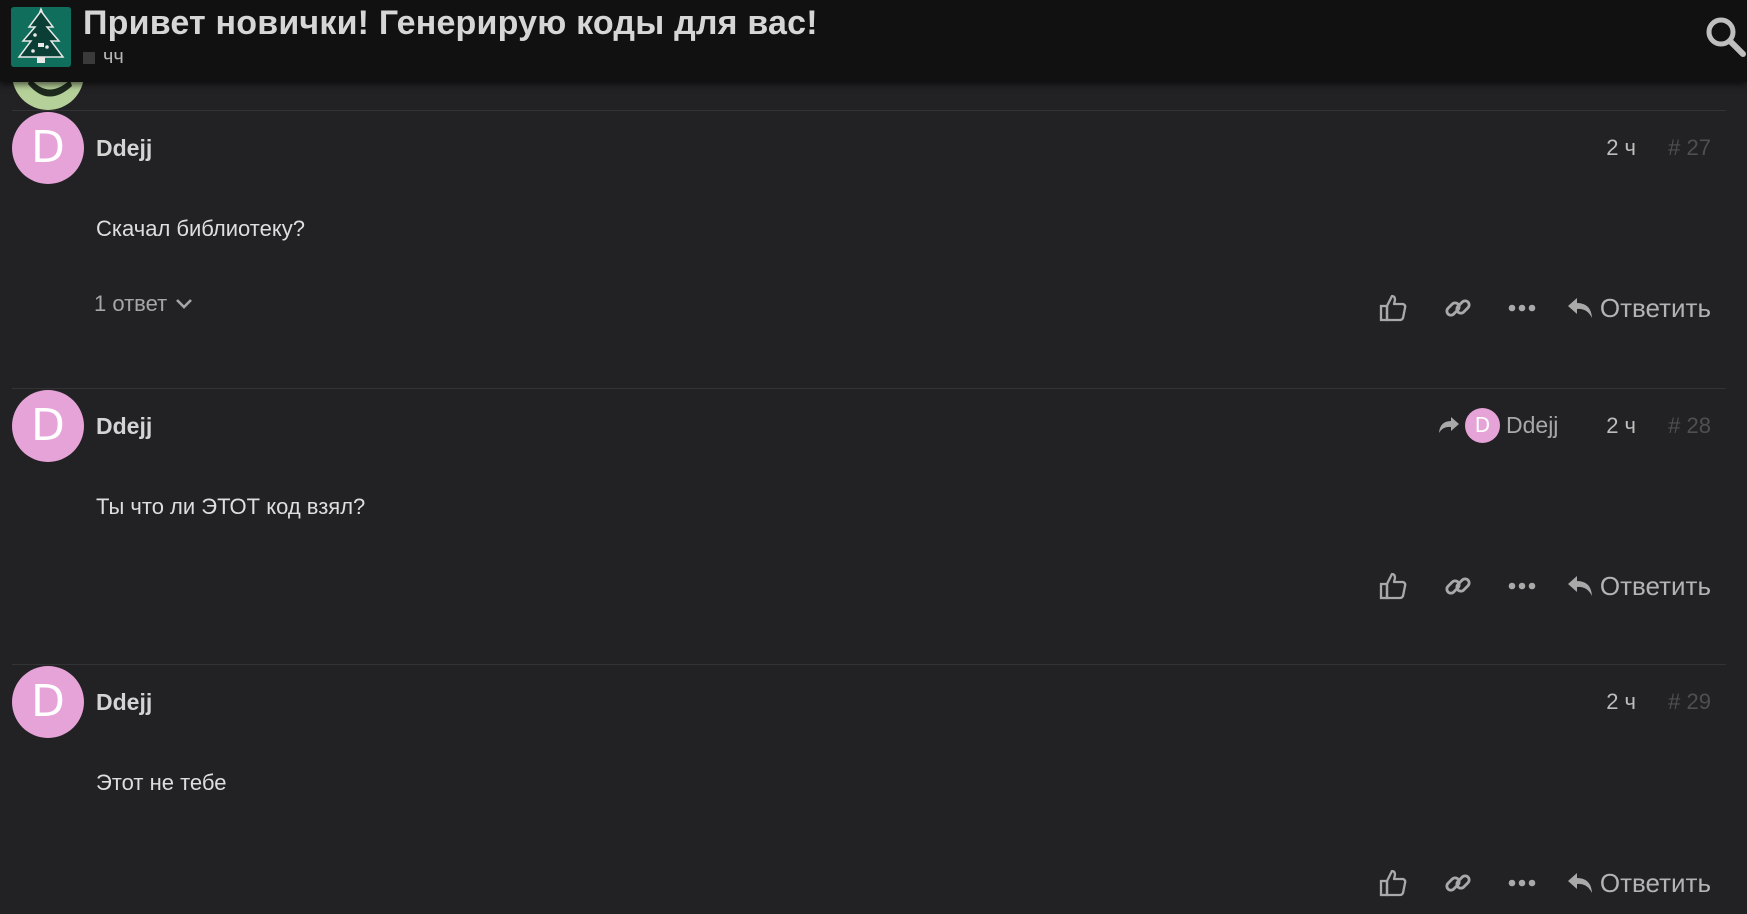 The width and height of the screenshot is (1747, 914). Describe the element at coordinates (1532, 424) in the screenshot. I see `reply-to-username: Ddejj` at that location.